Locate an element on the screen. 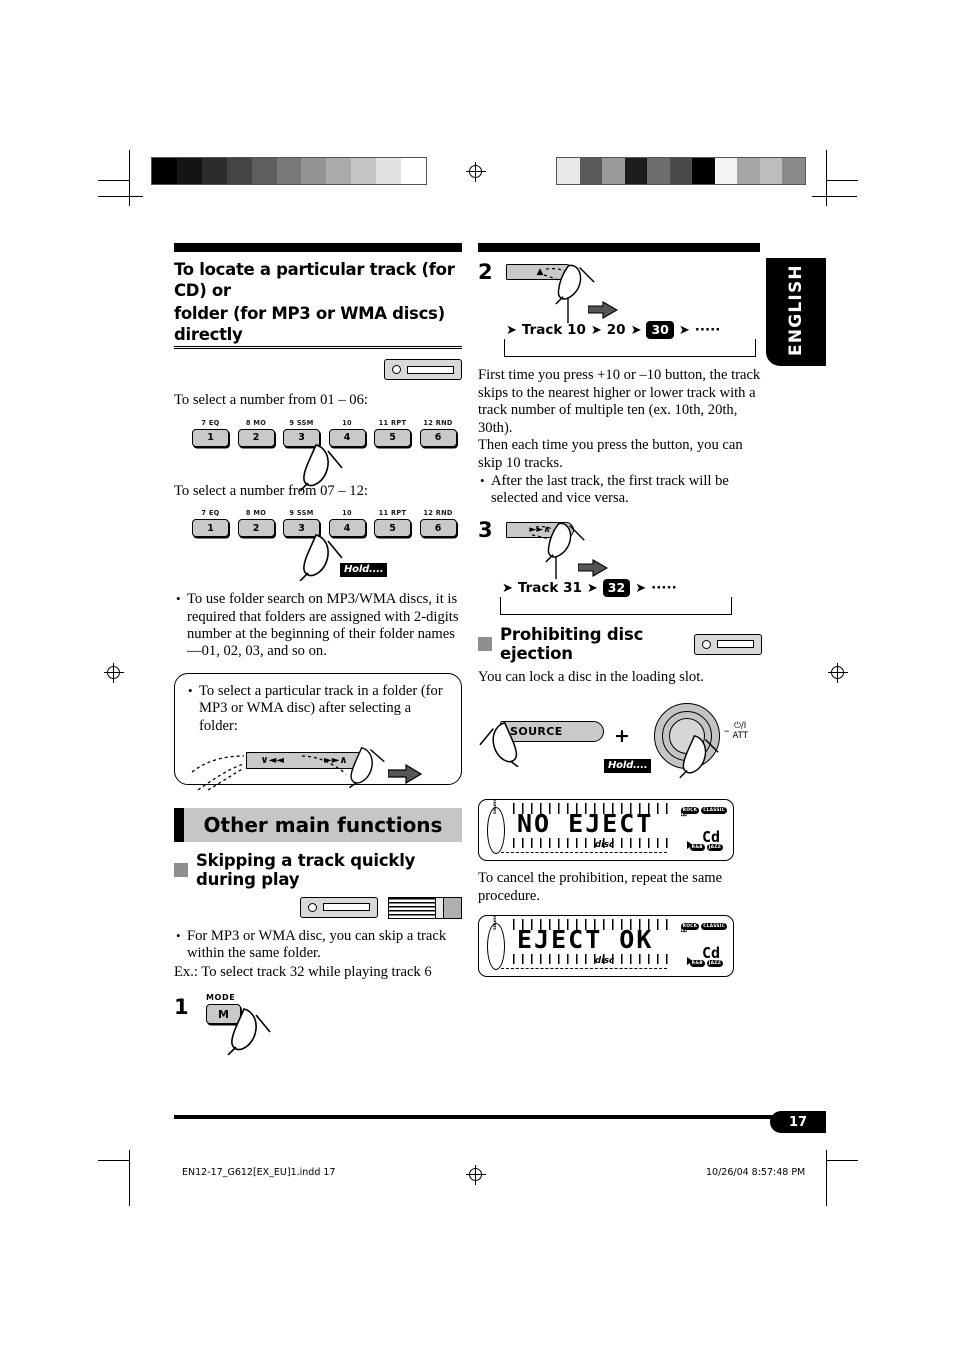 The width and height of the screenshot is (954, 1351). flow-arrow-icon is located at coordinates (405, 773).